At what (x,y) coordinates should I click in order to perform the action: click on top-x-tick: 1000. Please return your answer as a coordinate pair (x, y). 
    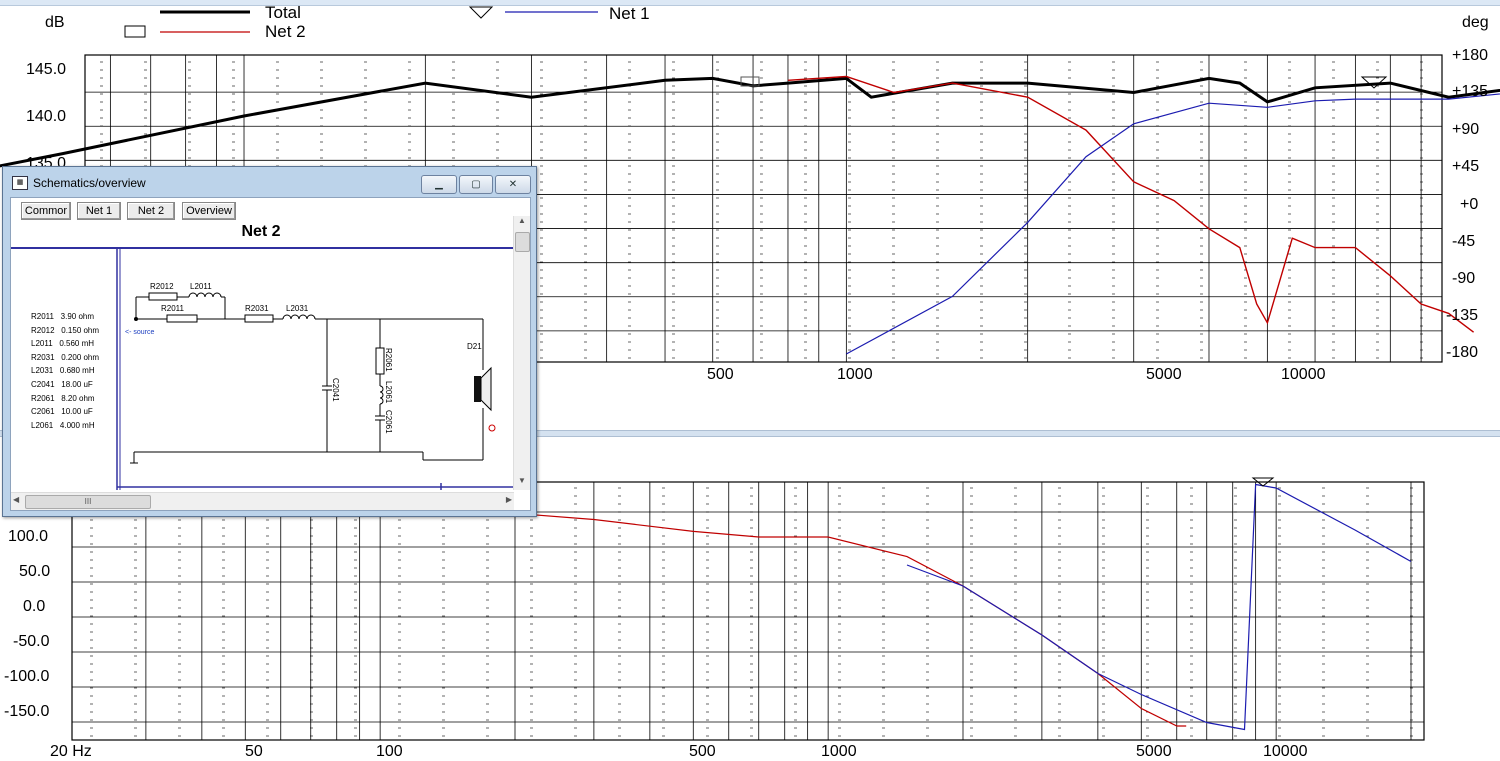
    Looking at the image, I should click on (855, 374).